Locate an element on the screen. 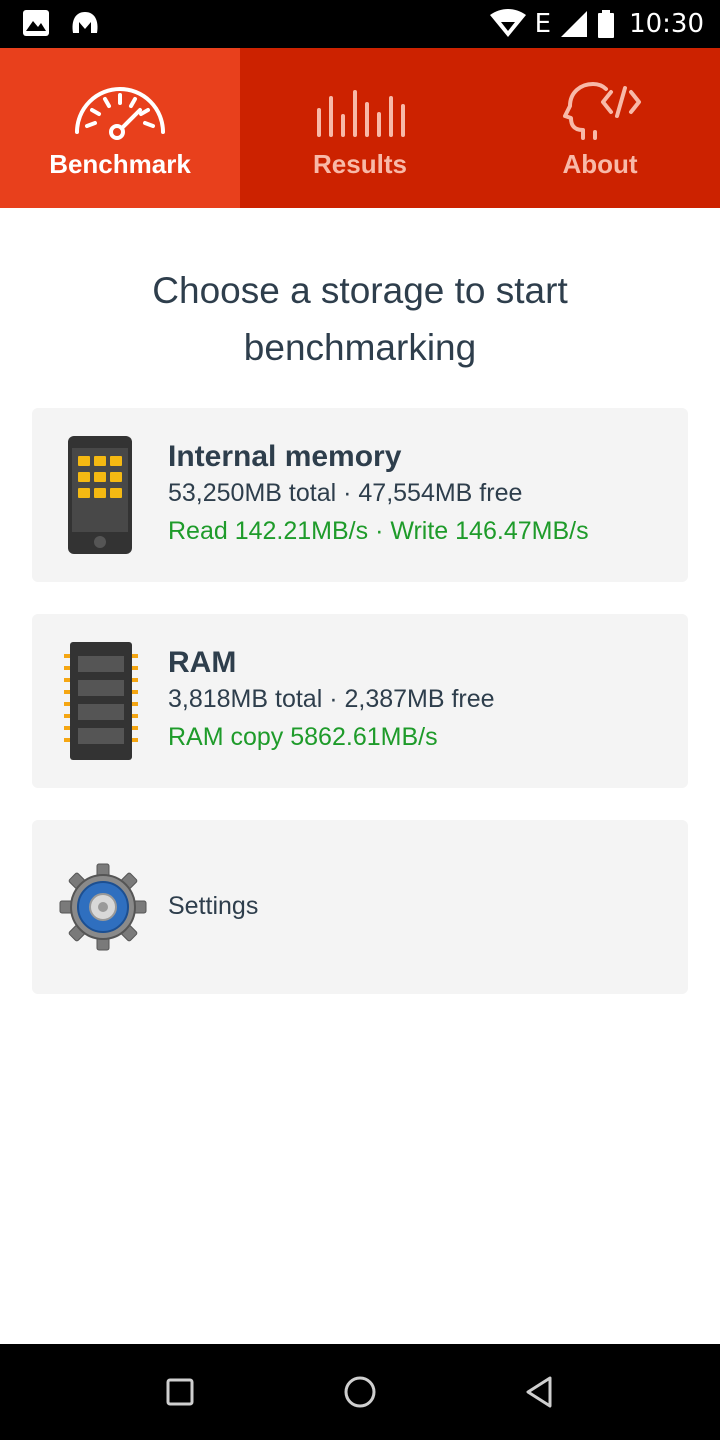  tab-label: Results is located at coordinates (360, 164).